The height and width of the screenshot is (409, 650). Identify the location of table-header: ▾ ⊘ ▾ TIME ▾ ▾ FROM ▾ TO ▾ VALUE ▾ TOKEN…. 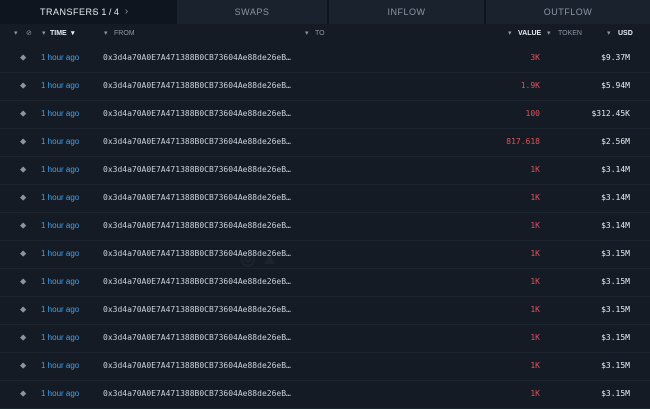
(325, 33).